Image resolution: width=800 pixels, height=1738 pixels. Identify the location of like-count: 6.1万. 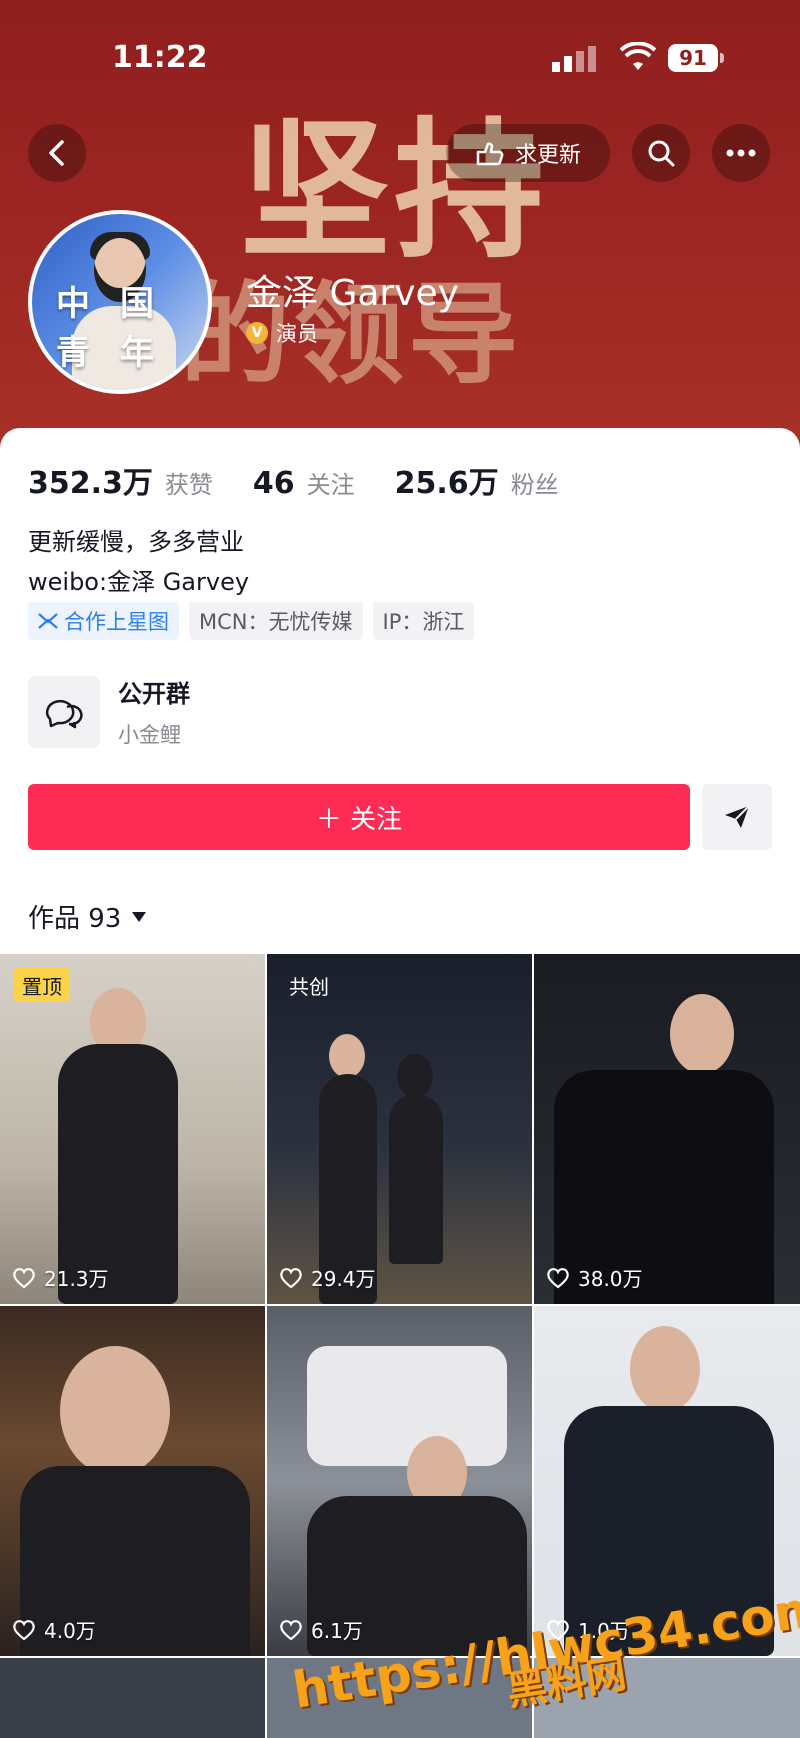
(321, 1629).